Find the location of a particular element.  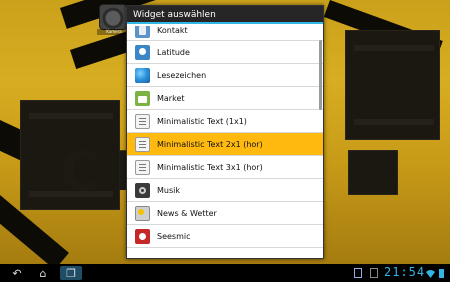

list-item-minimalistic-2x1: Minimalistic Text 2x1 (hor) is located at coordinates (225, 144).